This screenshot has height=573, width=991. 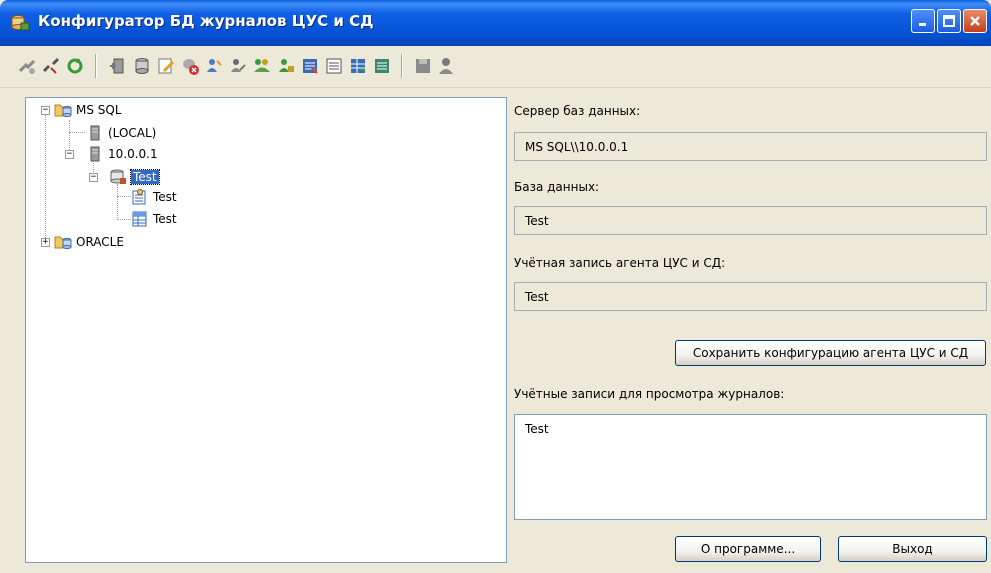 I want to click on add-server-icon, so click(x=118, y=66).